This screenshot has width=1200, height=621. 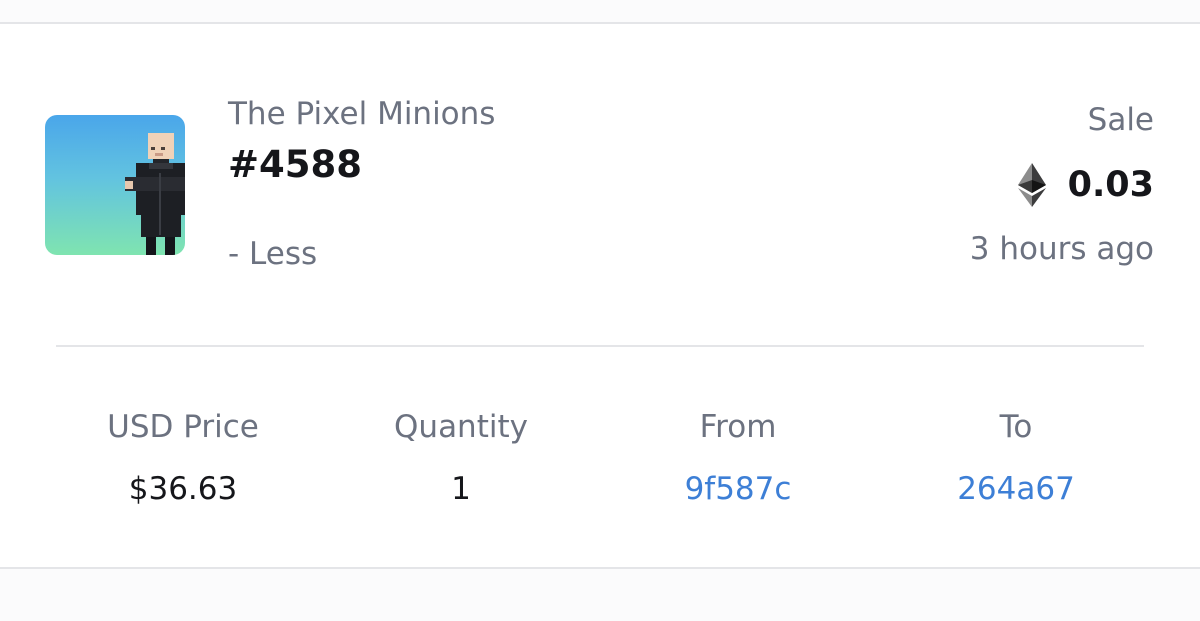 What do you see at coordinates (1016, 458) in the screenshot?
I see `to-stat: To 264a67` at bounding box center [1016, 458].